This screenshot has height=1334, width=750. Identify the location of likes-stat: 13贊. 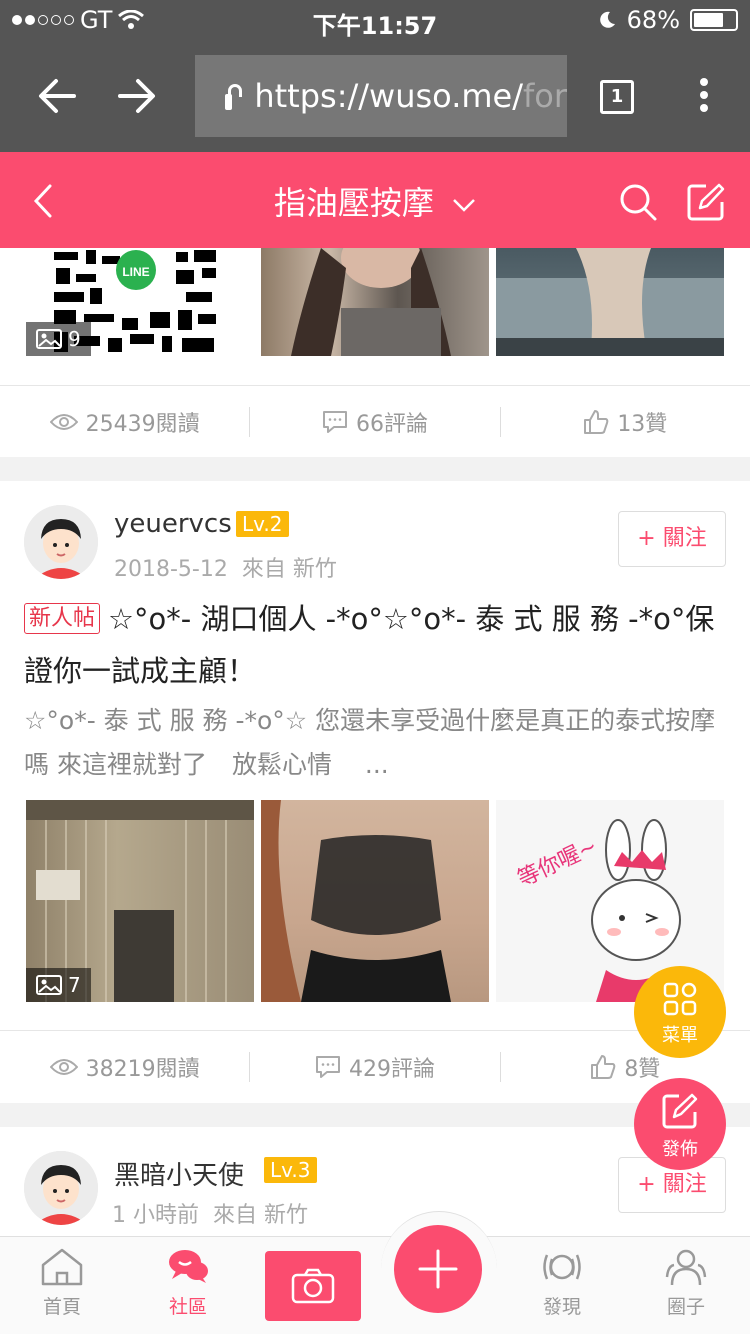
(625, 422).